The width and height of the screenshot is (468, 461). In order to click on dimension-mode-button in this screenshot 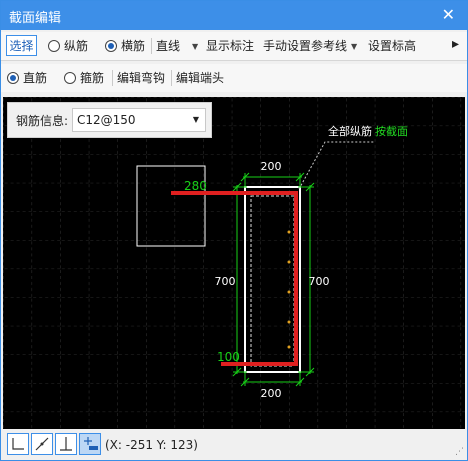, I will do `click(90, 444)`.